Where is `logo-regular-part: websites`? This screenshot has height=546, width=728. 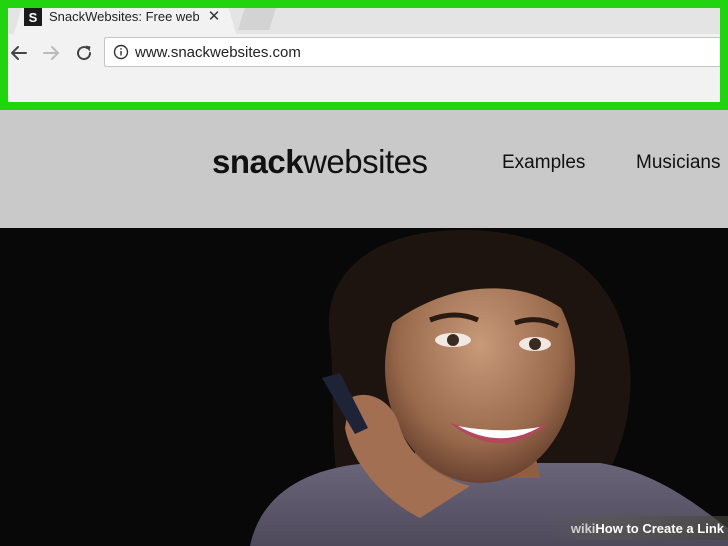 logo-regular-part: websites is located at coordinates (365, 161).